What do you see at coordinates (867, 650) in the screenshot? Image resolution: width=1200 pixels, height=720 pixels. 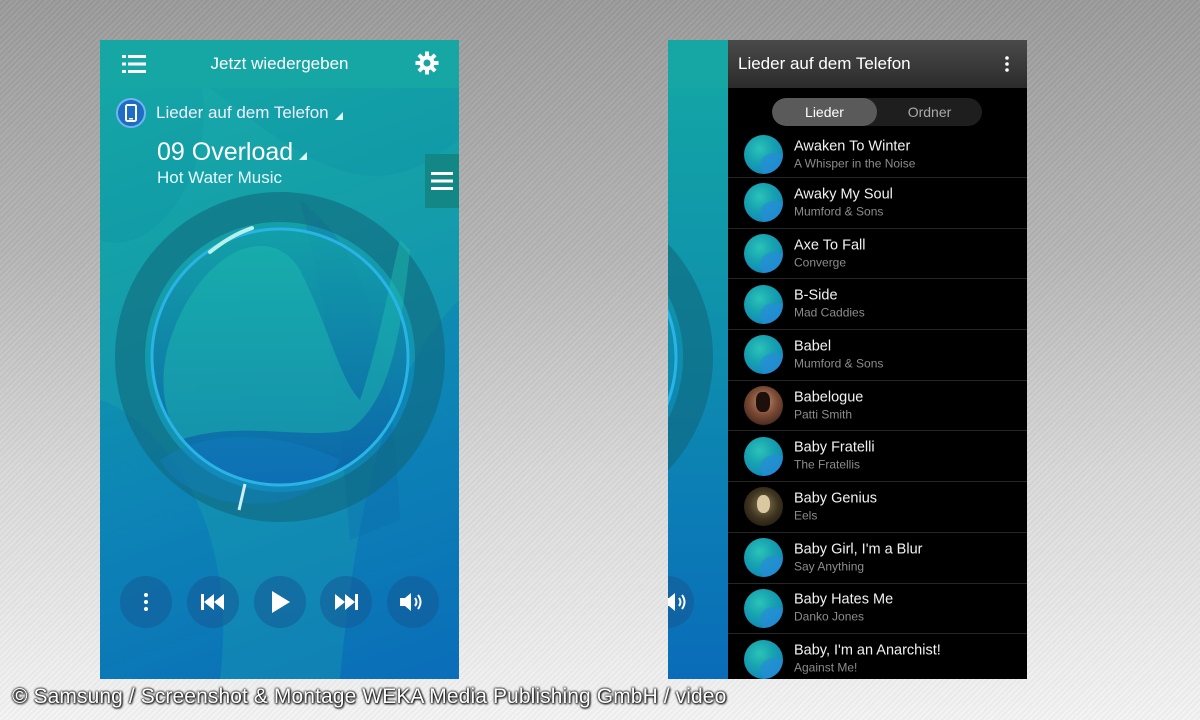 I see `song-title: Baby, I'm an Anarchist!` at bounding box center [867, 650].